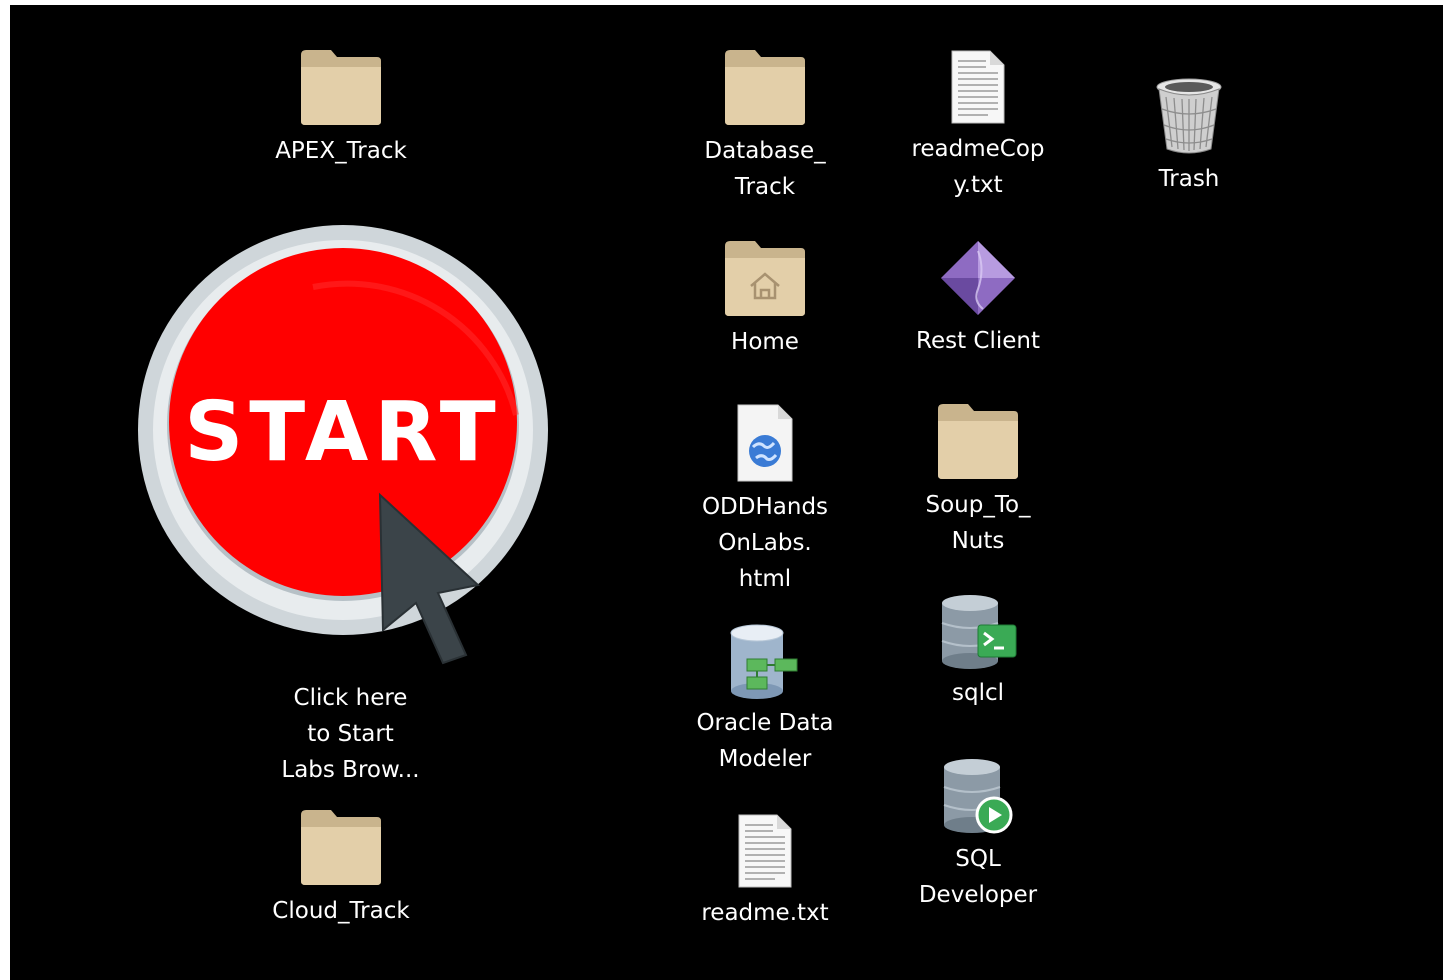  Describe the element at coordinates (765, 741) in the screenshot. I see `icon-label: Oracle Data Modeler` at that location.